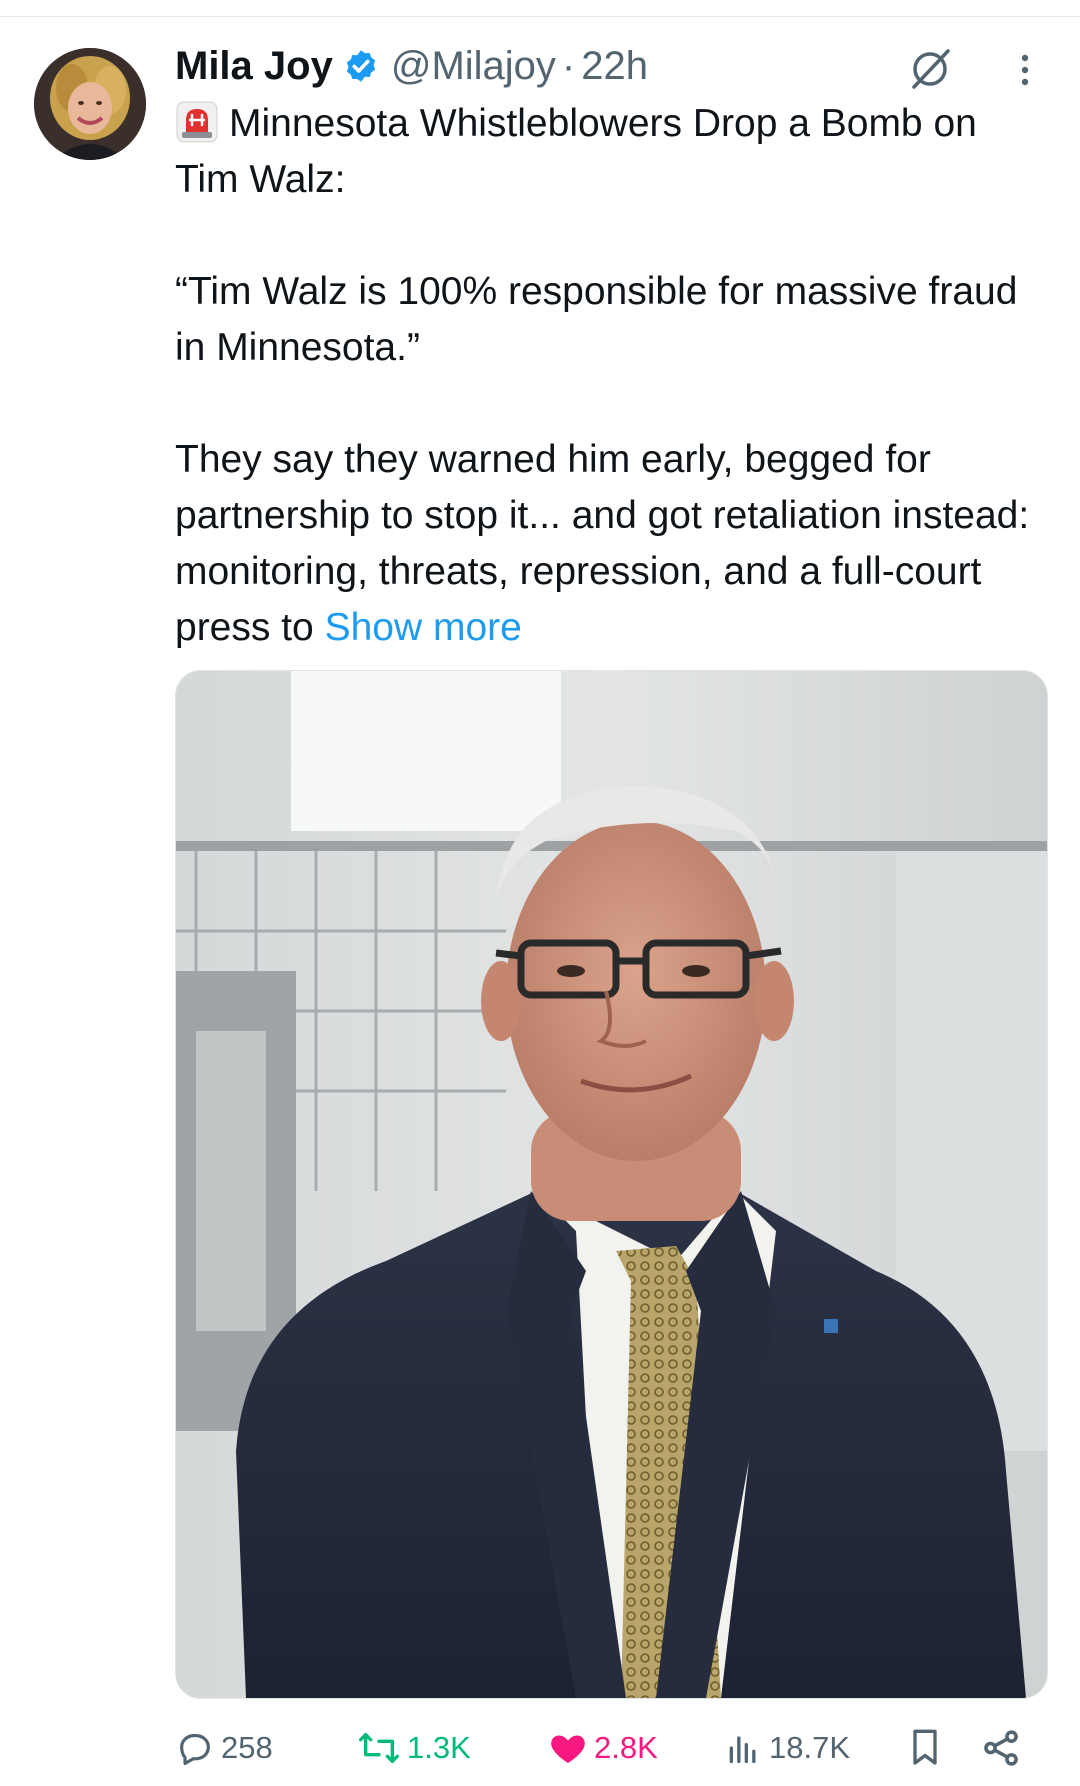 The image size is (1080, 1786). I want to click on action-bar: 258 1.3K 2.8K 18.7K, so click(610, 1748).